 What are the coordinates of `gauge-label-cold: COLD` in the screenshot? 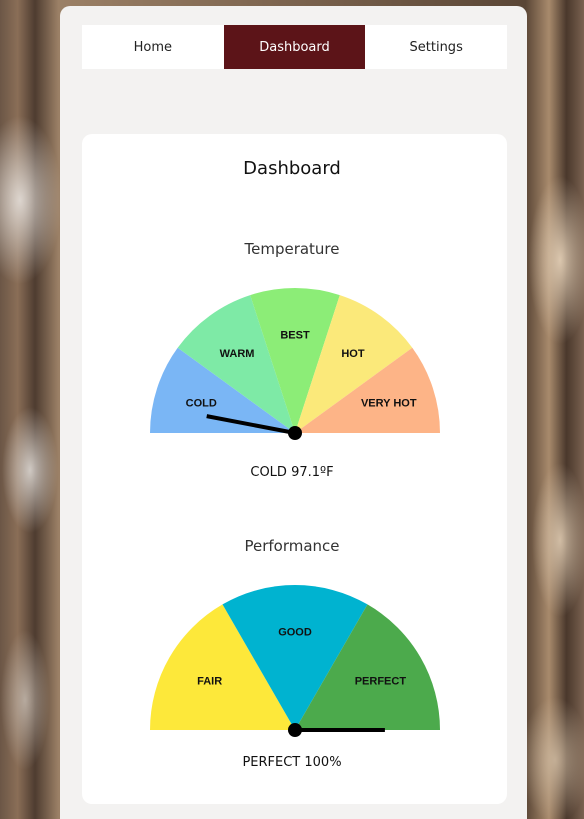 It's located at (201, 404).